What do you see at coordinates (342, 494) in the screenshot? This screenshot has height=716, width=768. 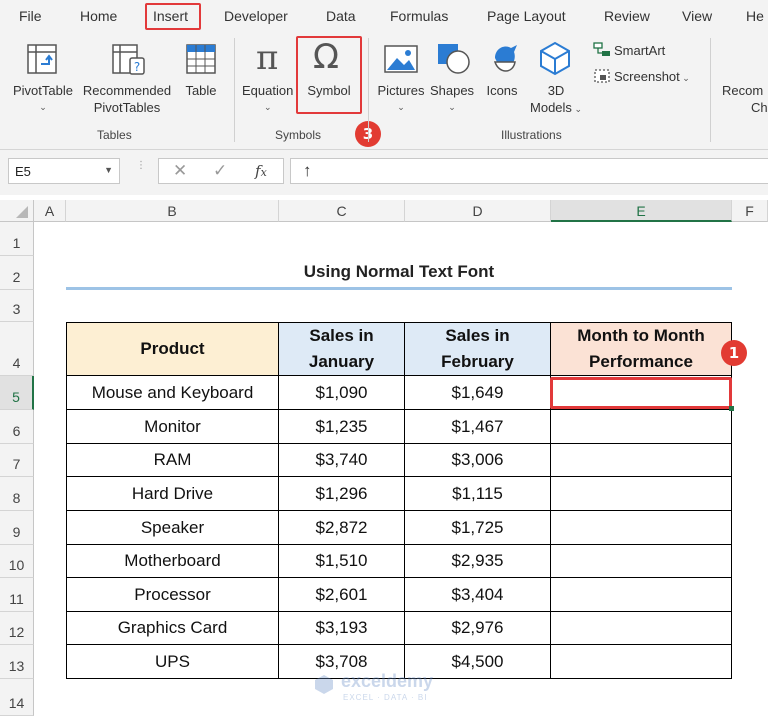 I see `cell-sales-january: $1,296` at bounding box center [342, 494].